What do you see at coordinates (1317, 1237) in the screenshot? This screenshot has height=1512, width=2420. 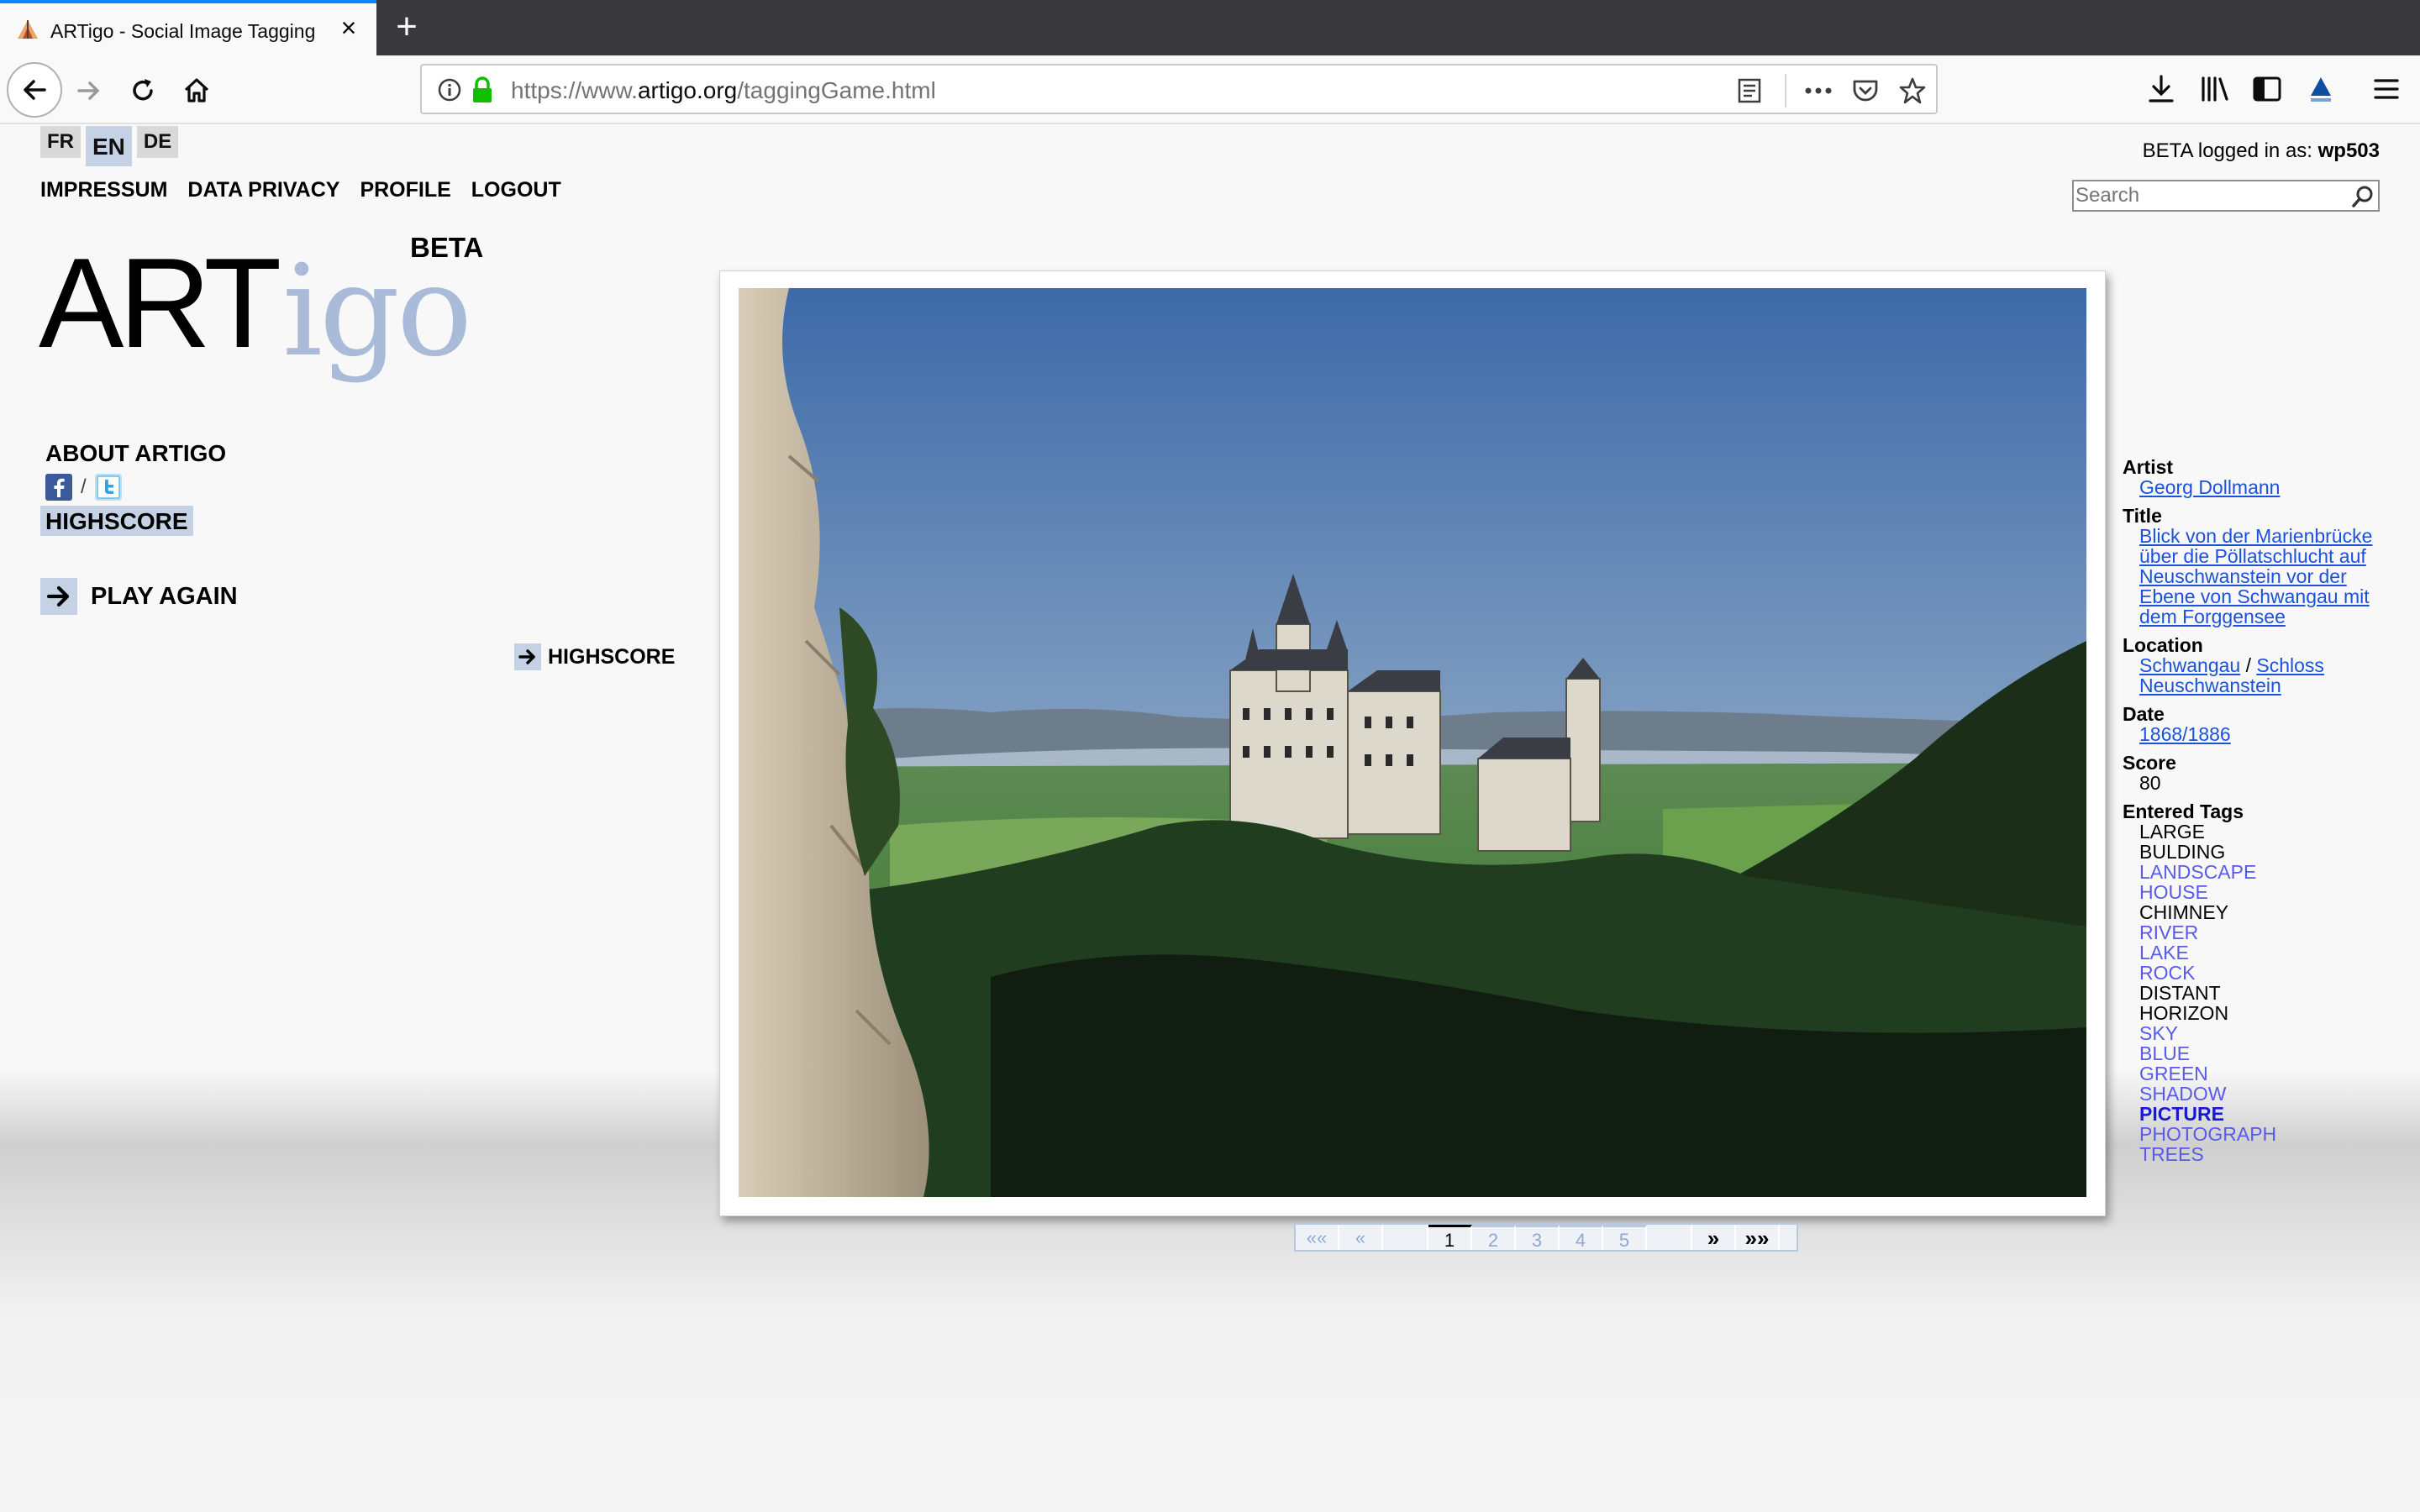 I see `page-first-button: ««` at bounding box center [1317, 1237].